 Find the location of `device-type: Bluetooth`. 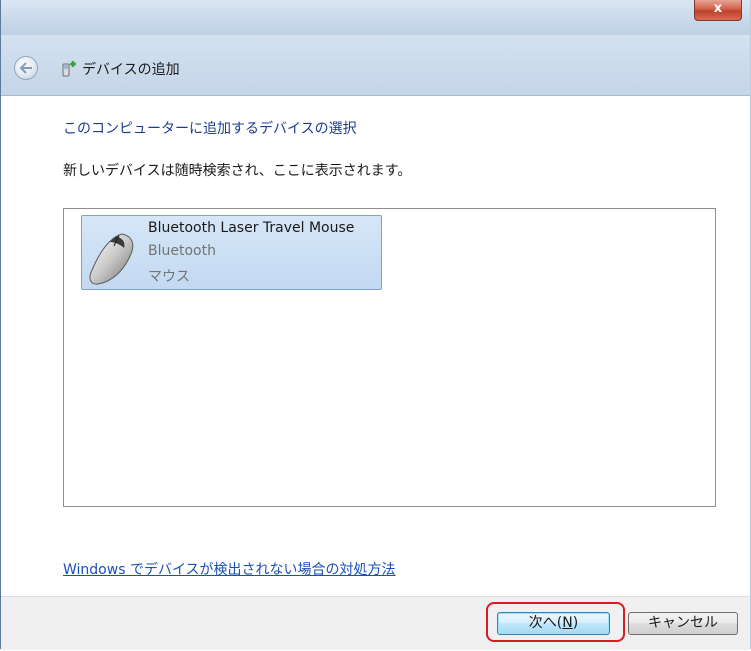

device-type: Bluetooth is located at coordinates (182, 251).